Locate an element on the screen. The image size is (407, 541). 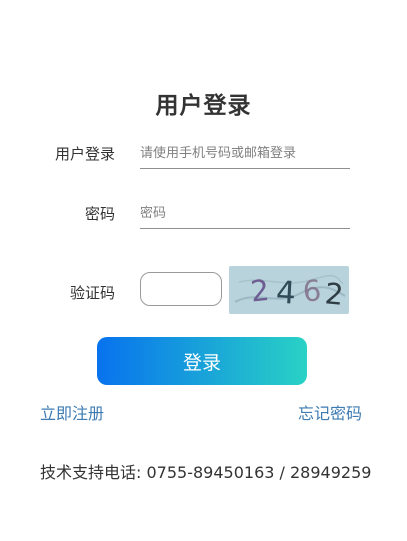
captcha-char-2: 4 is located at coordinates (286, 293).